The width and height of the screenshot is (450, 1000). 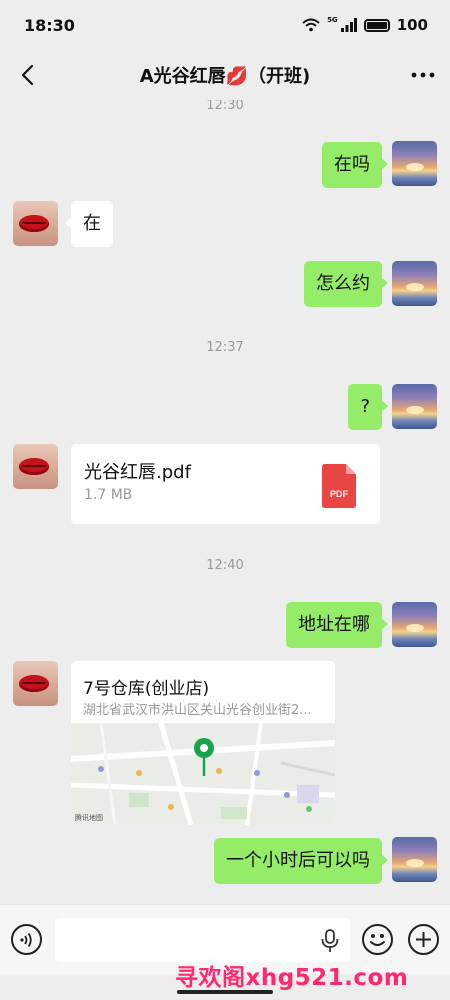 I want to click on emoji-icon, so click(x=377, y=940).